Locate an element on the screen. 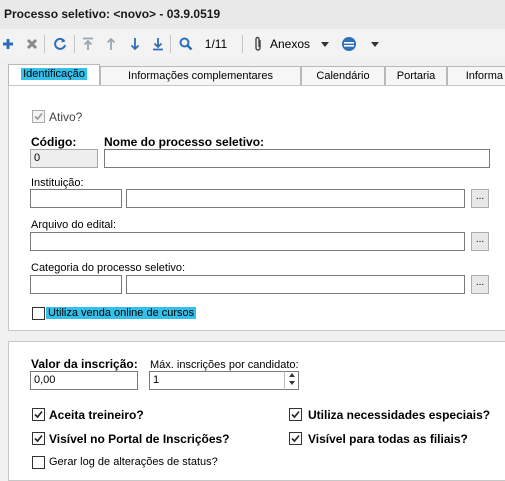 The width and height of the screenshot is (505, 481). stepper-down-icon is located at coordinates (291, 383).